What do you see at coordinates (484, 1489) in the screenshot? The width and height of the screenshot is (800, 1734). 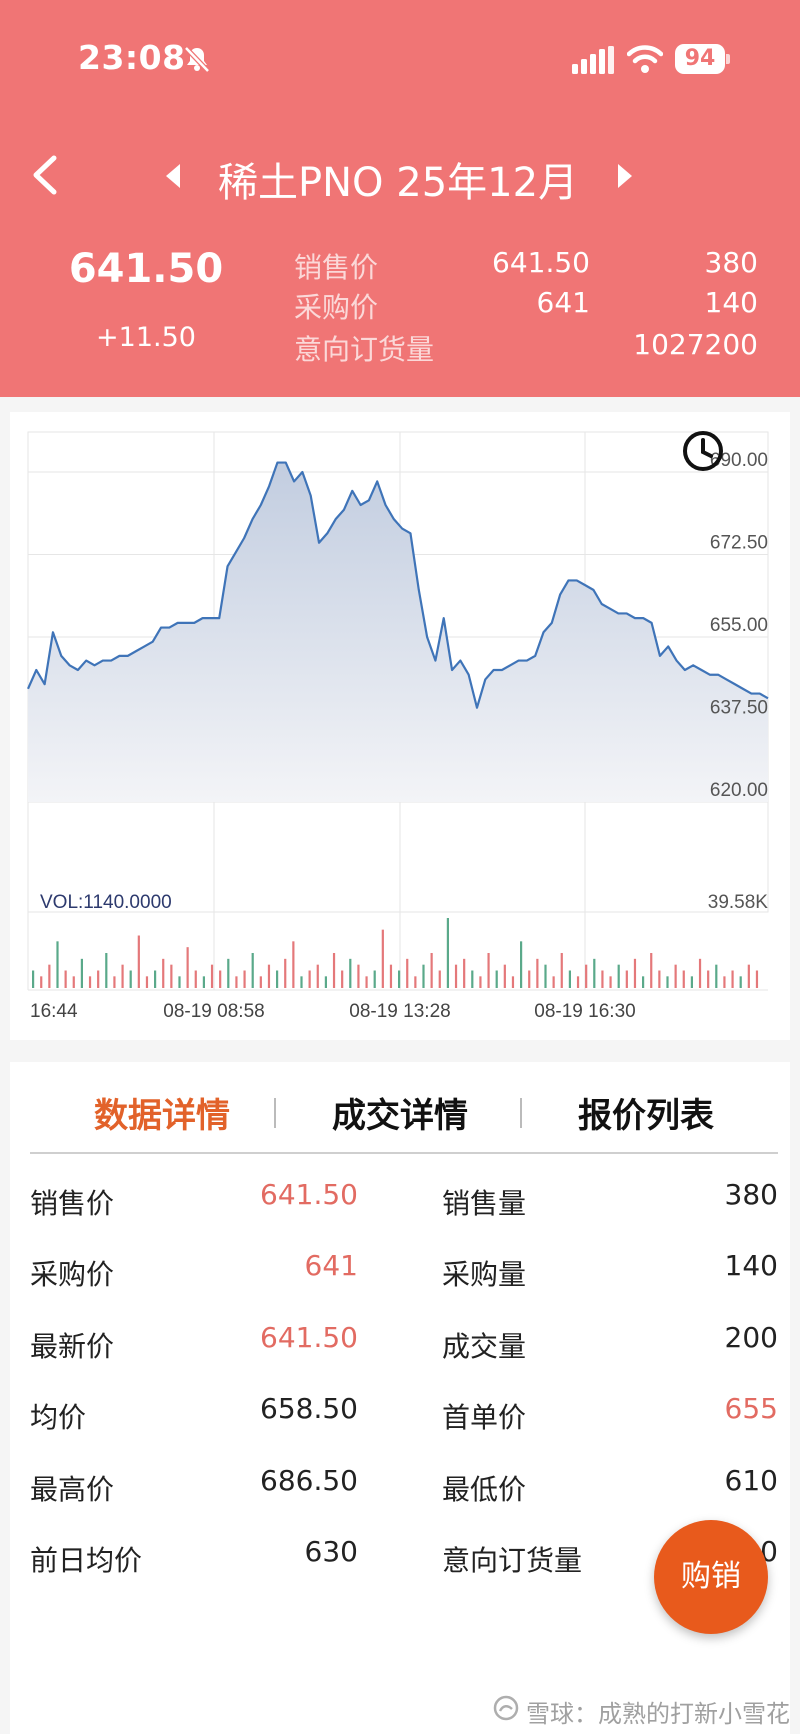 I see `detail-label: 最低价` at bounding box center [484, 1489].